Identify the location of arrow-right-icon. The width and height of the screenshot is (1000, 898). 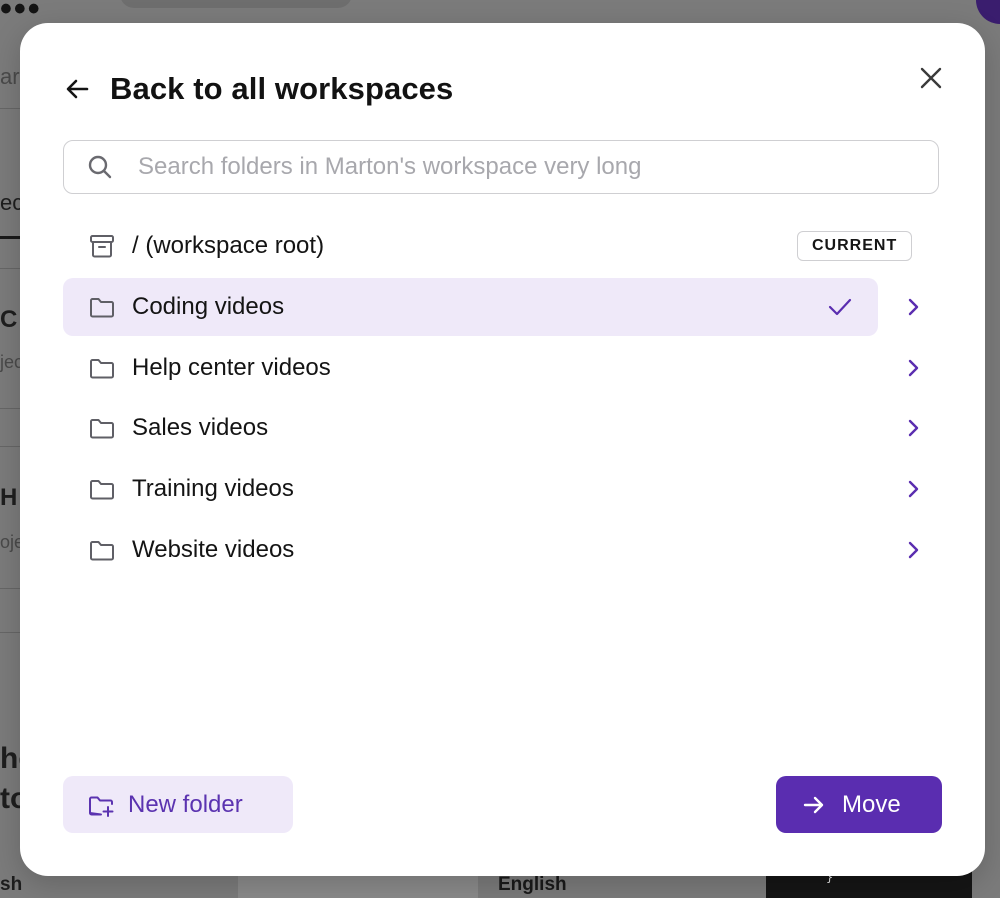
(813, 804).